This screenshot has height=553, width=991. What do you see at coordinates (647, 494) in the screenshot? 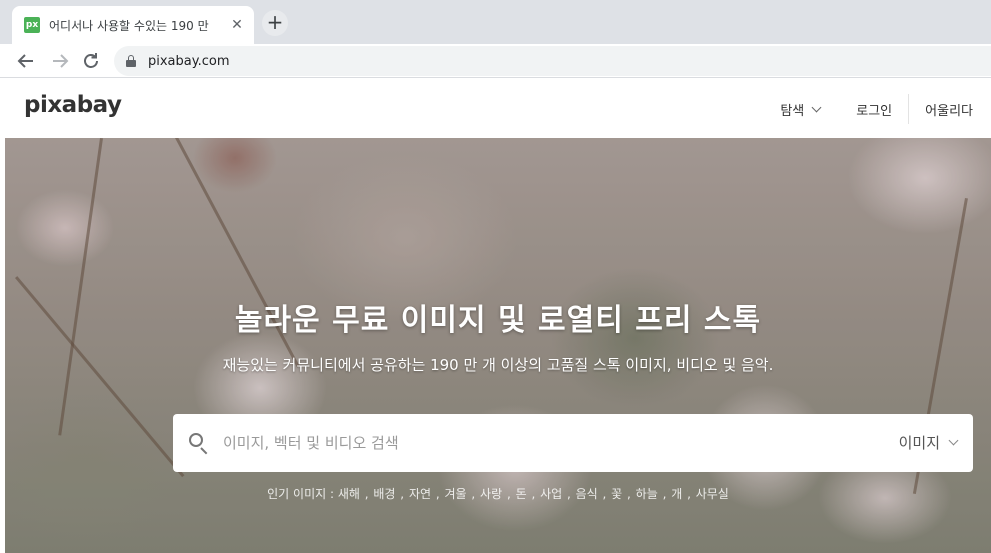
I see `popular-tag-link: 하늘` at bounding box center [647, 494].